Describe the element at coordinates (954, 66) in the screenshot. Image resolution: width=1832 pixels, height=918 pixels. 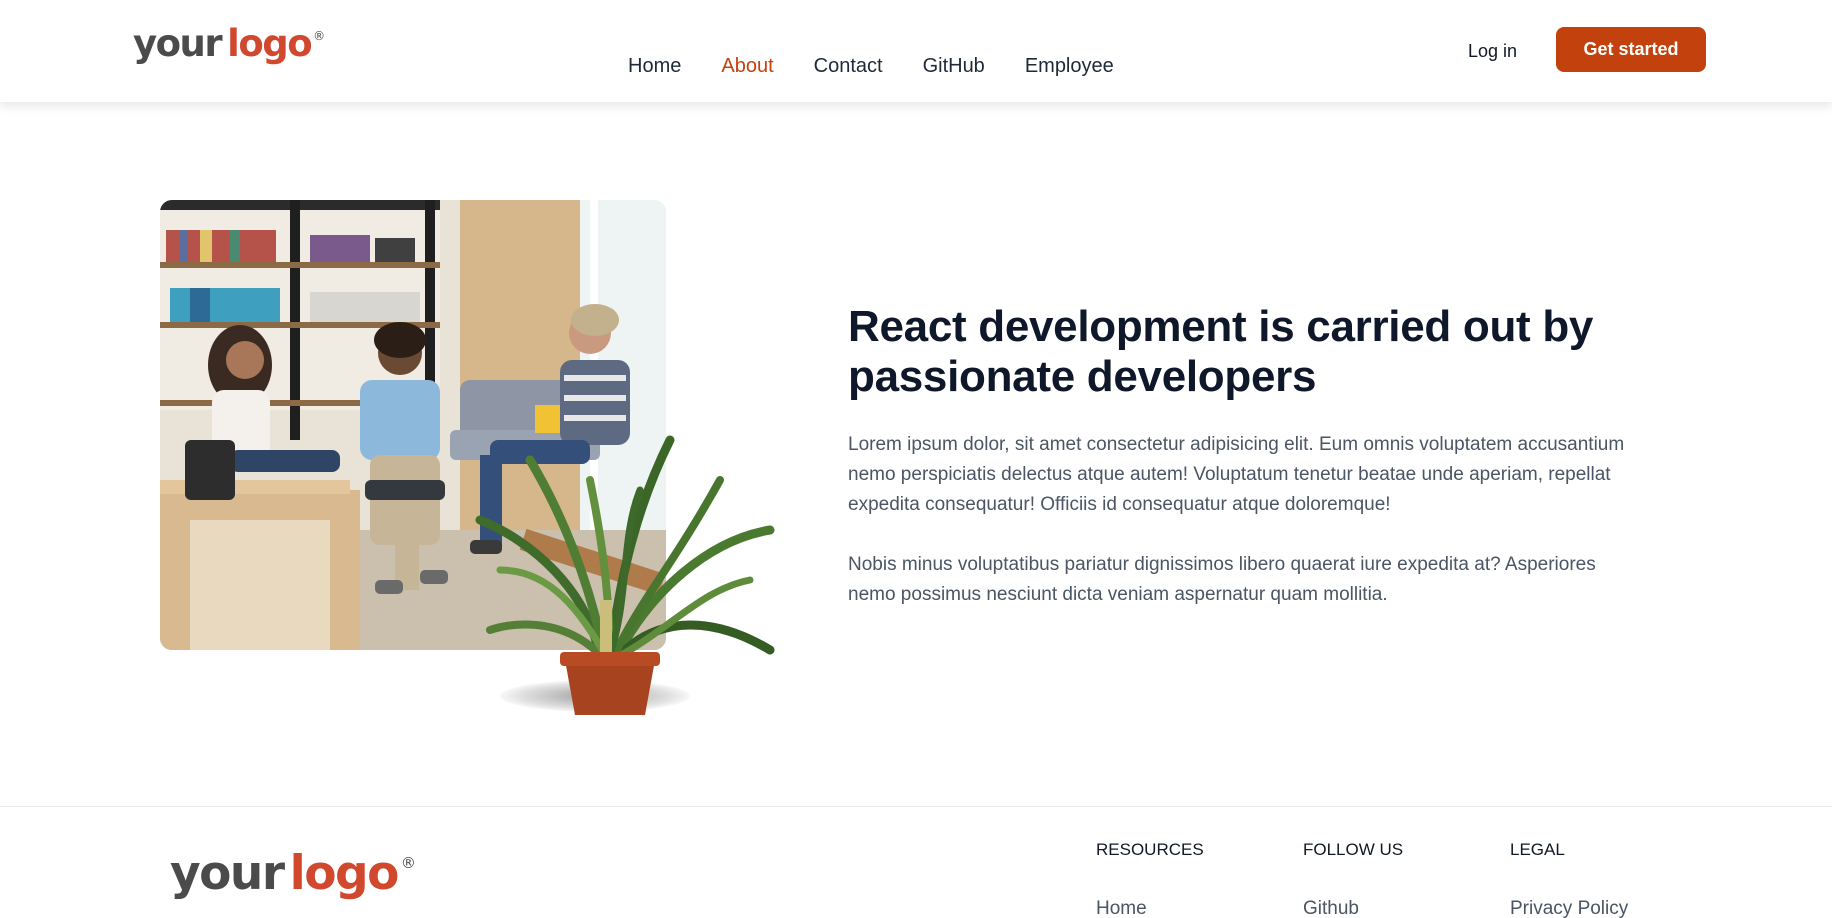
I see `nav-github: GitHub` at that location.